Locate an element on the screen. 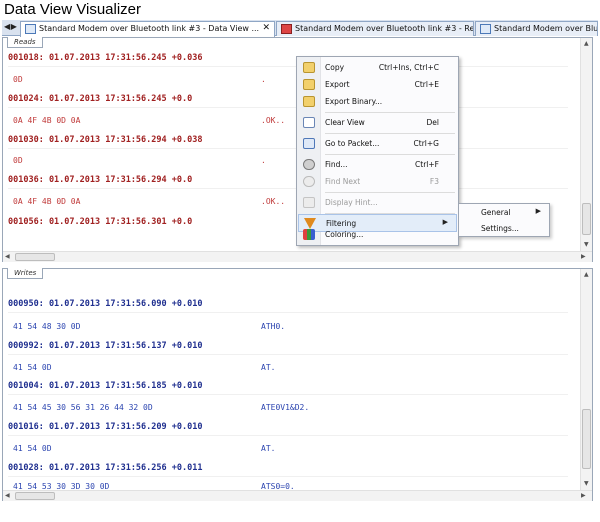 The image size is (600, 522). writes-row-header: 001028: 01.07.2013 17:31:56.256 +0.011 is located at coordinates (105, 468).